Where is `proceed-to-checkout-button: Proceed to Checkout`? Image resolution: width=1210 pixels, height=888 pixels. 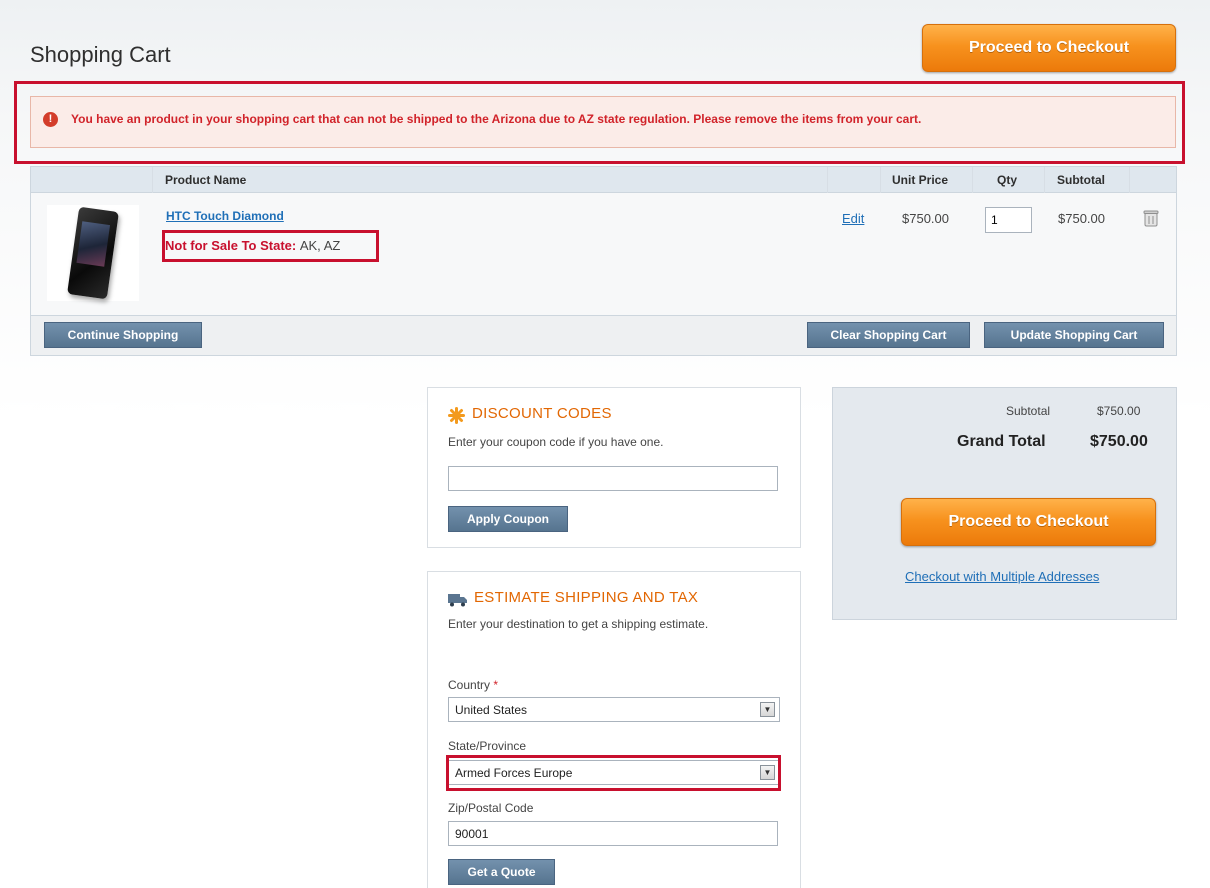 proceed-to-checkout-button: Proceed to Checkout is located at coordinates (1028, 522).